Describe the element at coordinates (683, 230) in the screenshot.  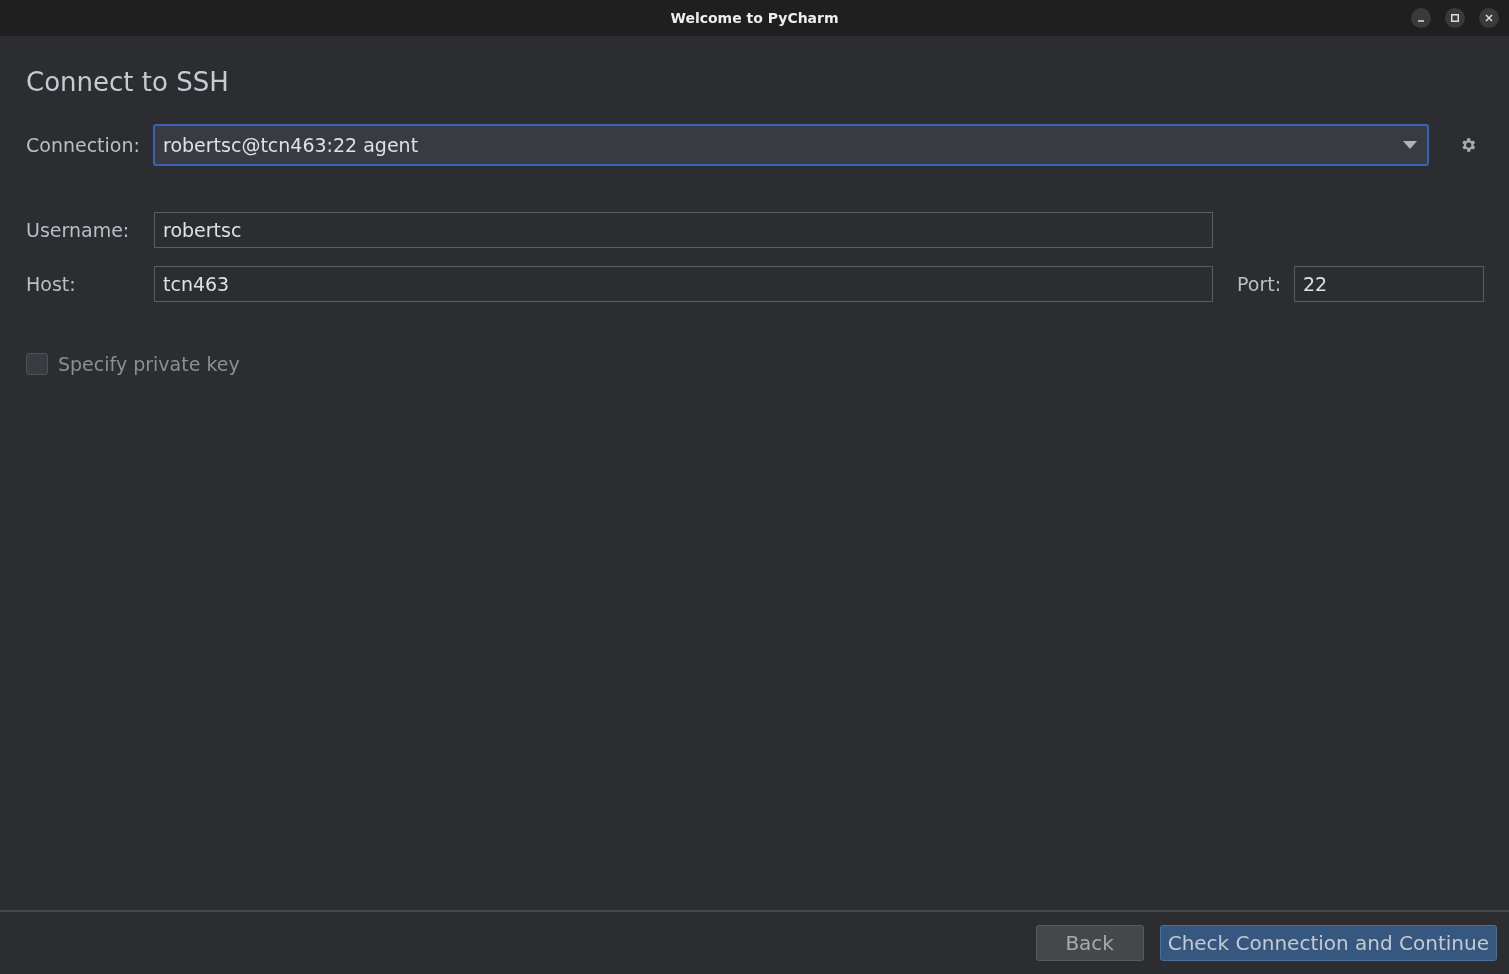
I see `text-field: robertsc` at that location.